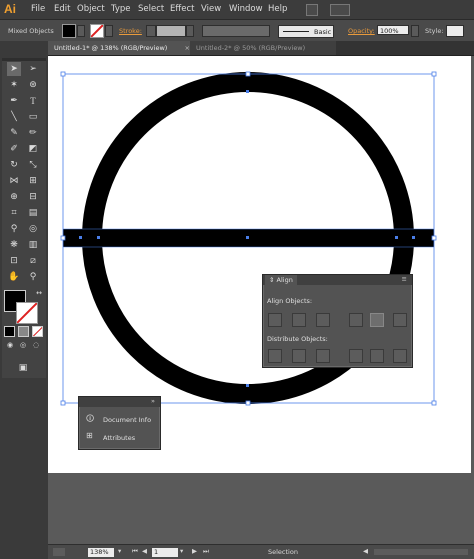 The image size is (474, 559). What do you see at coordinates (323, 320) in the screenshot?
I see `horizontal-align-right-icon` at bounding box center [323, 320].